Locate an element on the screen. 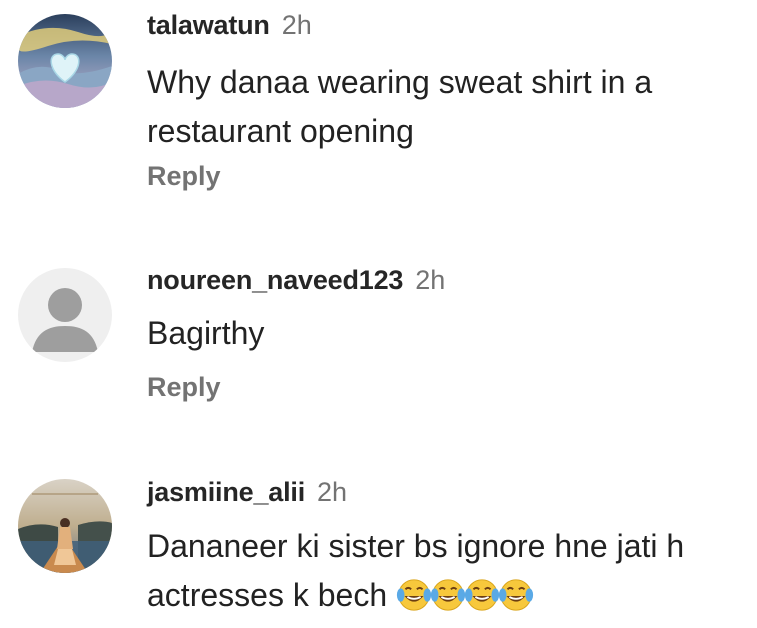 This screenshot has height=628, width=757. comment-line-text: actresses k bech is located at coordinates (267, 595).